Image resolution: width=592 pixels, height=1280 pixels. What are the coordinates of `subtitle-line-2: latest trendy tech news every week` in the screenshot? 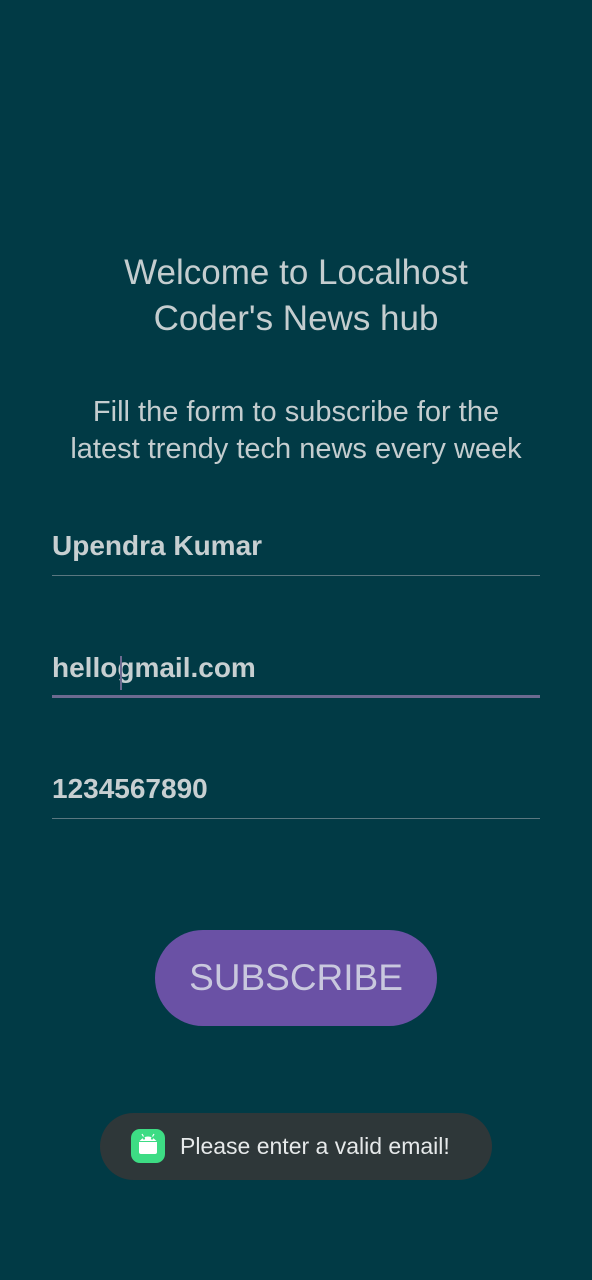 It's located at (296, 449).